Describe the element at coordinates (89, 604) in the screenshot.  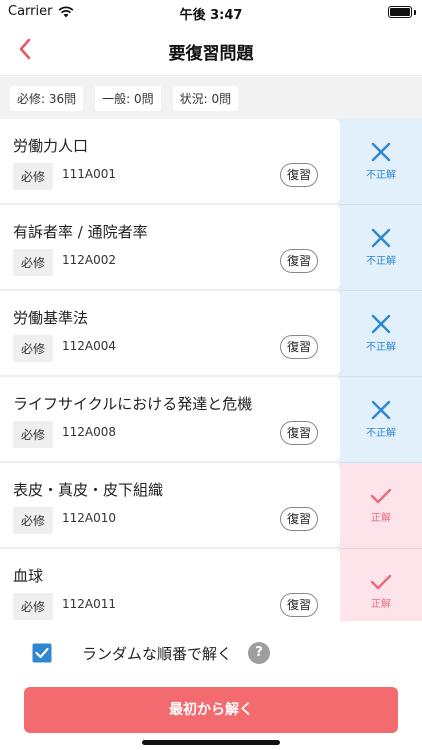
I see `question-code: 112A011` at that location.